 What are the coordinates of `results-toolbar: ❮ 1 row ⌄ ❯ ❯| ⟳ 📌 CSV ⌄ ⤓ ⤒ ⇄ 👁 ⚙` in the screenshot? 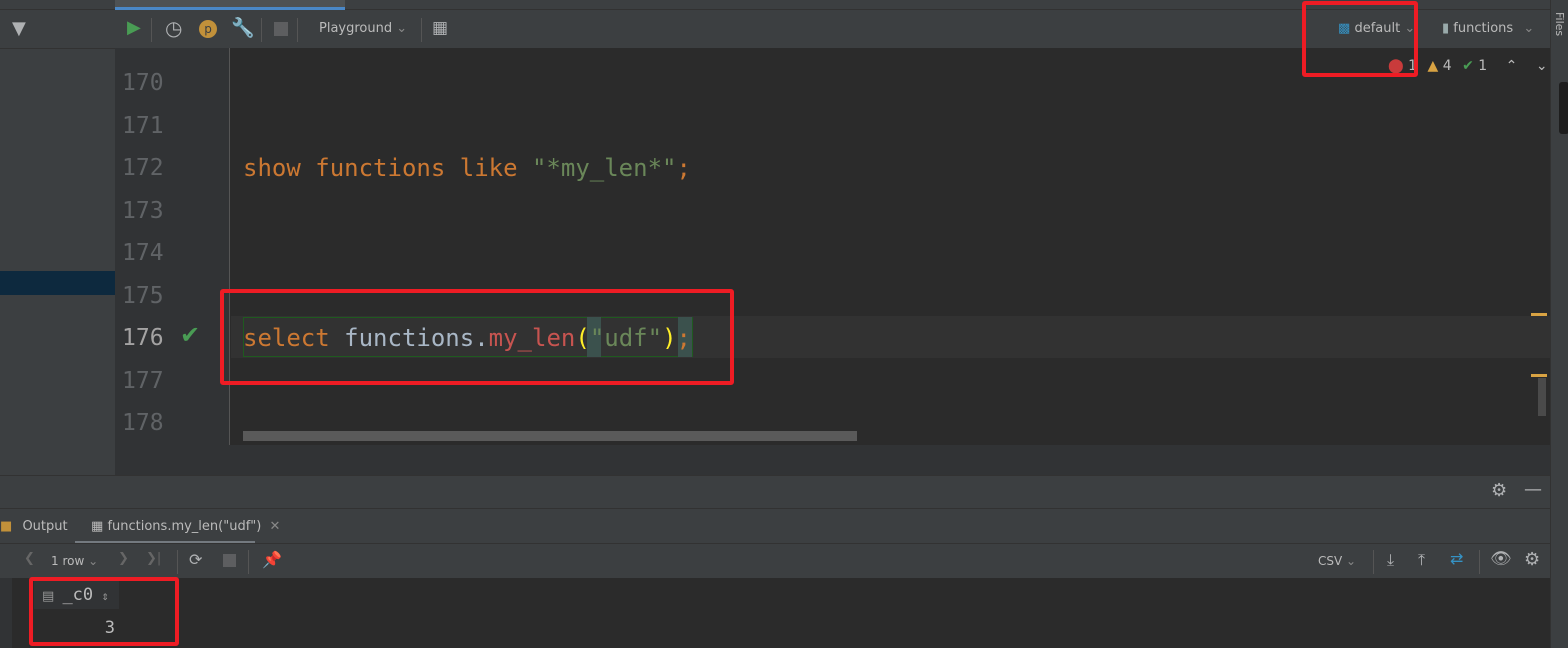 It's located at (775, 560).